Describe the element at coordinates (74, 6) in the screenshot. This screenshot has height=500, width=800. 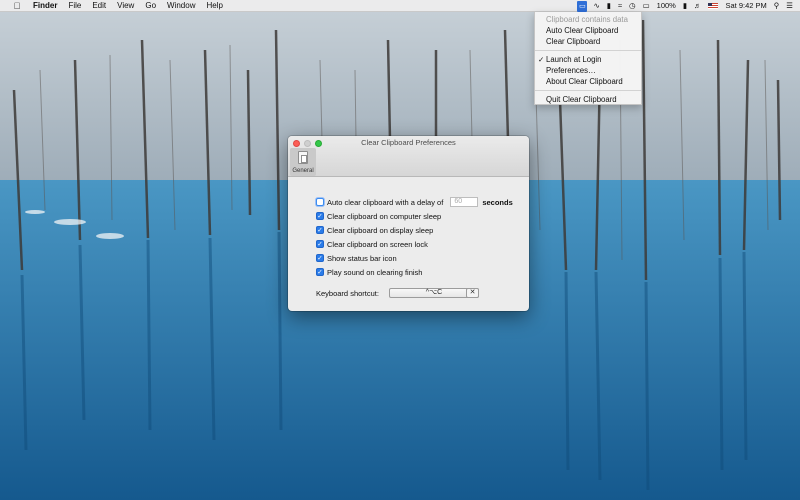
I see `menu-file: File` at that location.